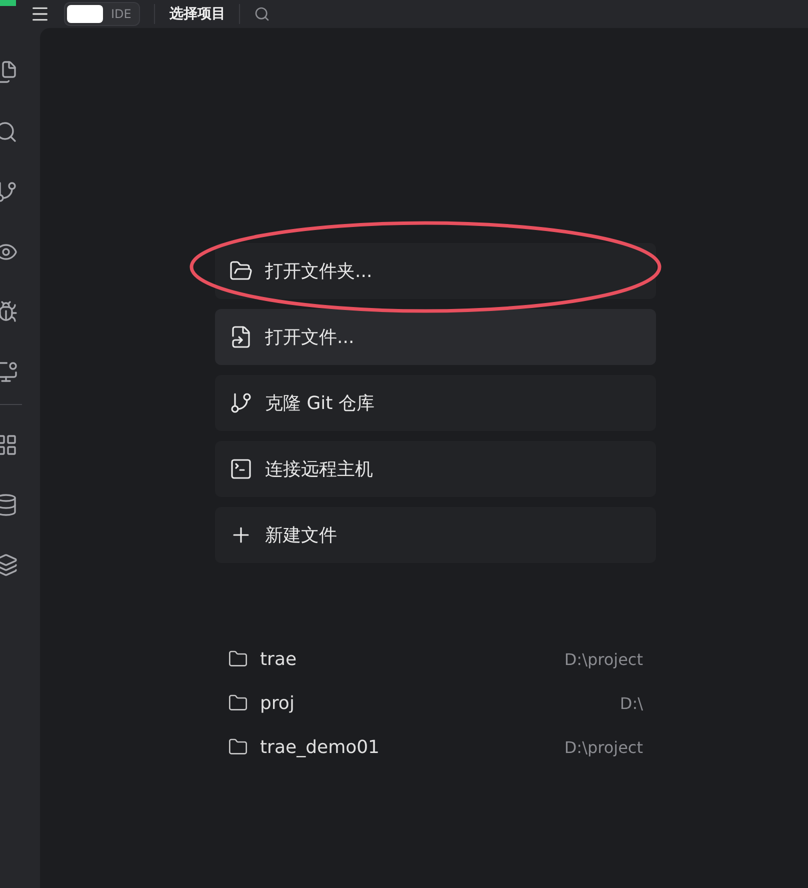 This screenshot has height=888, width=808. What do you see at coordinates (435, 535) in the screenshot?
I see `action-button: 新建文件` at bounding box center [435, 535].